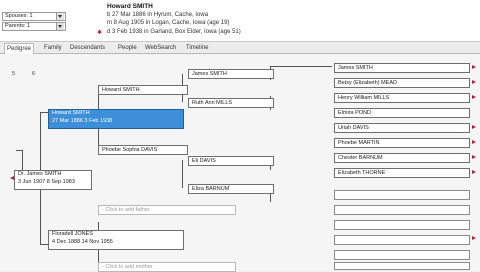 This screenshot has height=272, width=480. Describe the element at coordinates (126, 210) in the screenshot. I see `add-father-label: - Click to add father` at that location.